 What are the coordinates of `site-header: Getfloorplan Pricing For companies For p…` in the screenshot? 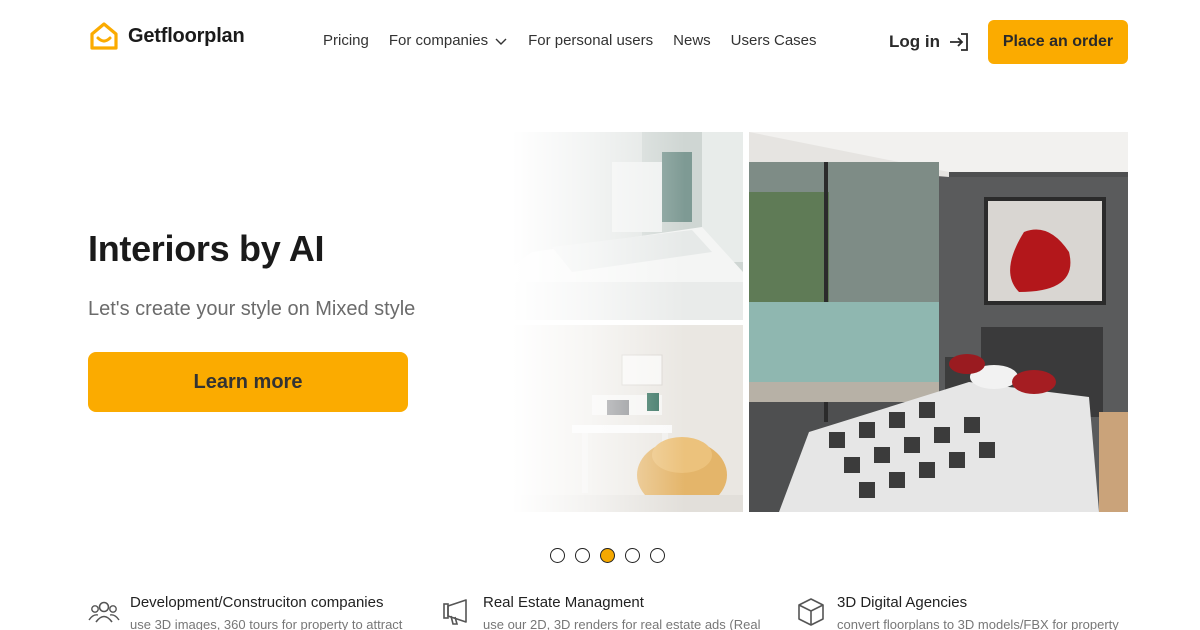 It's located at (600, 42).